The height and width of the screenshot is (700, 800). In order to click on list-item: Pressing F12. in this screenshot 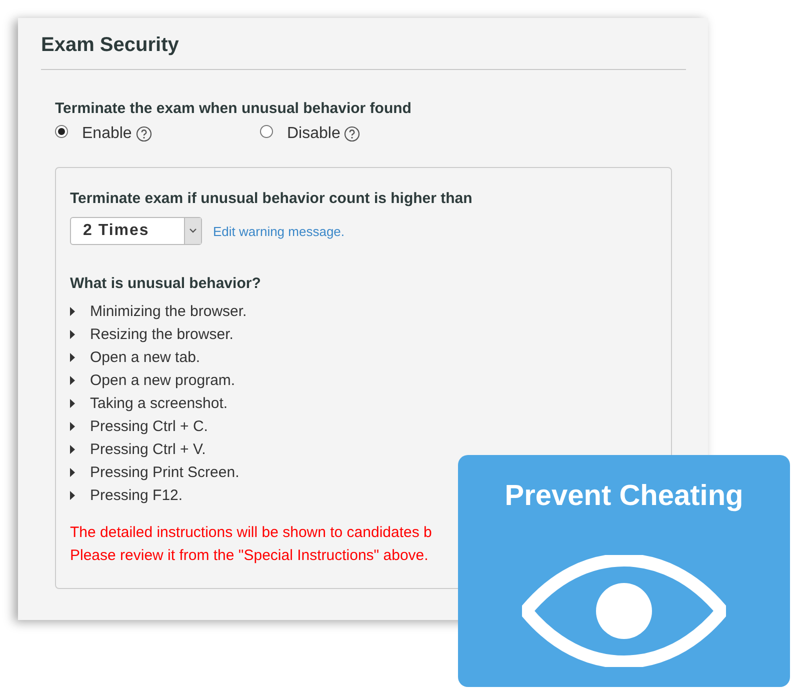, I will do `click(136, 495)`.